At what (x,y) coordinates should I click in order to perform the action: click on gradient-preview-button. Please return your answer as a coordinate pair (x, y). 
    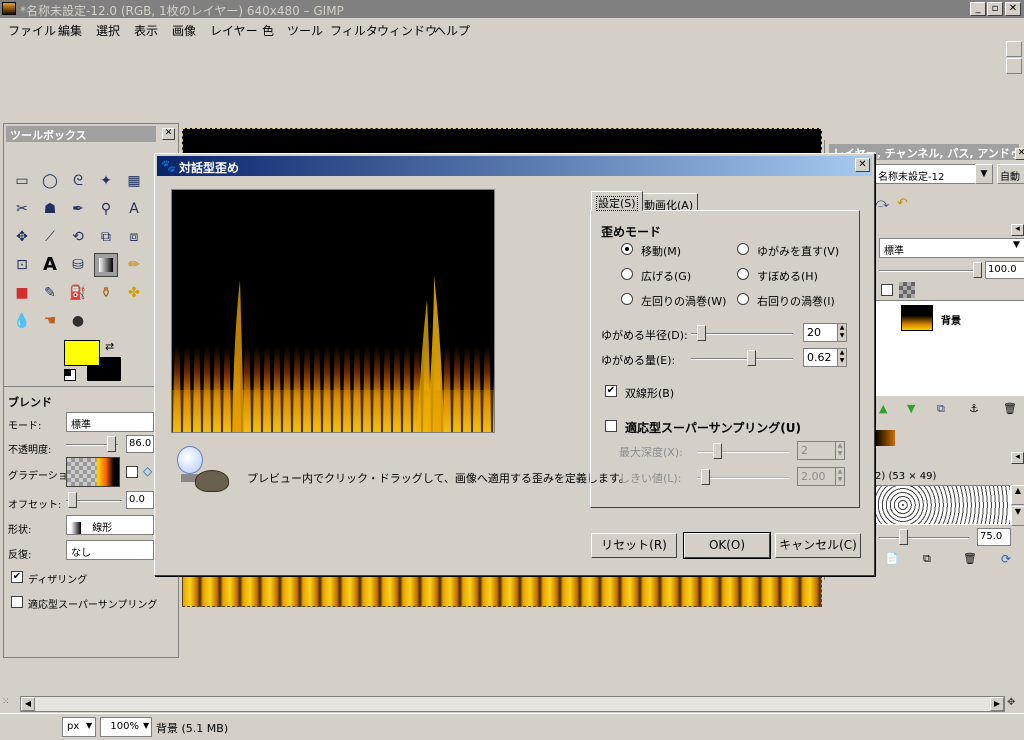
    Looking at the image, I should click on (93, 472).